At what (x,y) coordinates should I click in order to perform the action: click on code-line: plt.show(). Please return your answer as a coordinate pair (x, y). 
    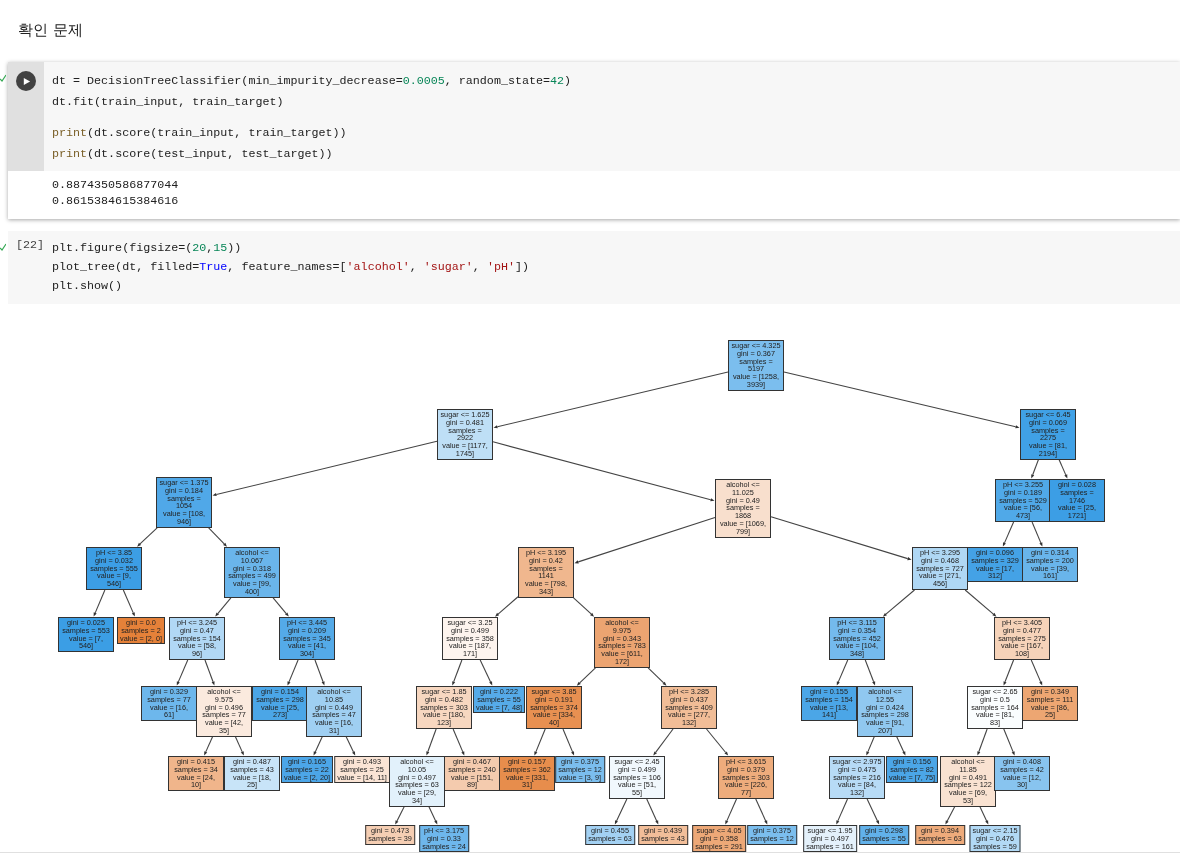
    Looking at the image, I should click on (88, 286).